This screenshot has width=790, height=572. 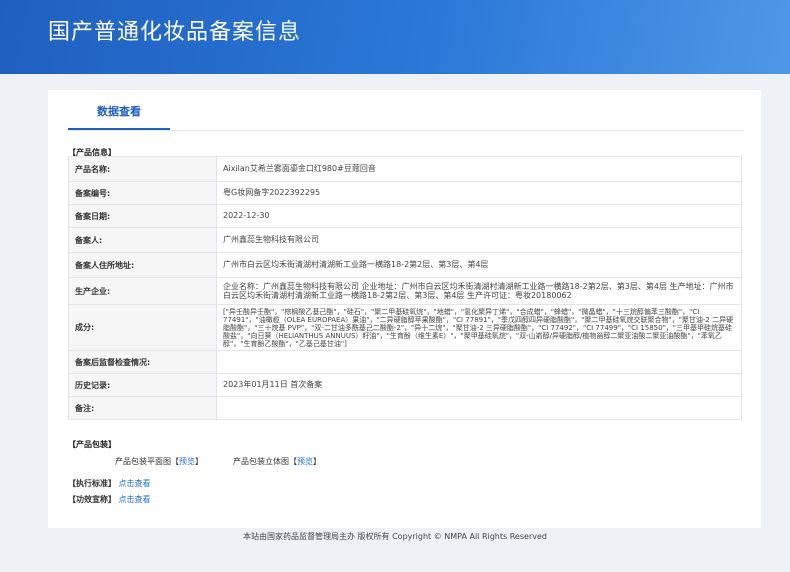 What do you see at coordinates (479, 265) in the screenshot?
I see `registrant-address-value: 广州市白云区均禾街清湖村清湖新工业路一横路18-2第2层、第3层、第4层` at bounding box center [479, 265].